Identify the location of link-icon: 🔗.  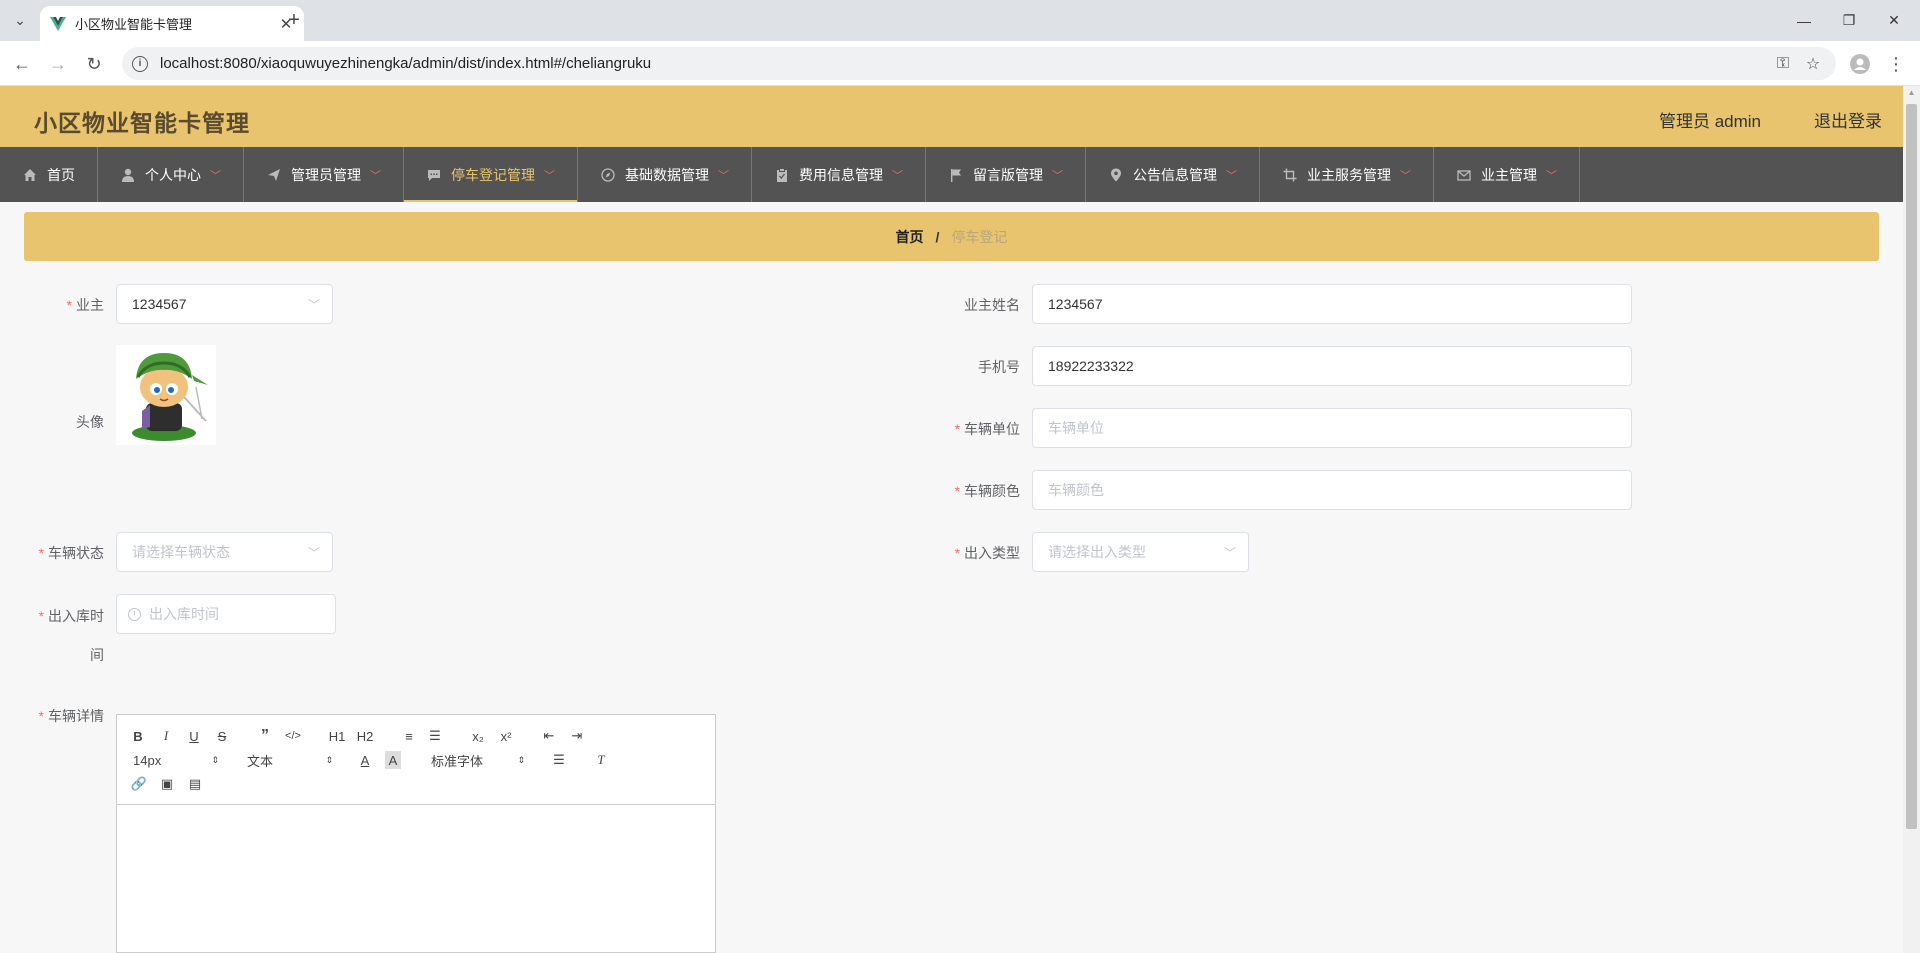
(139, 784).